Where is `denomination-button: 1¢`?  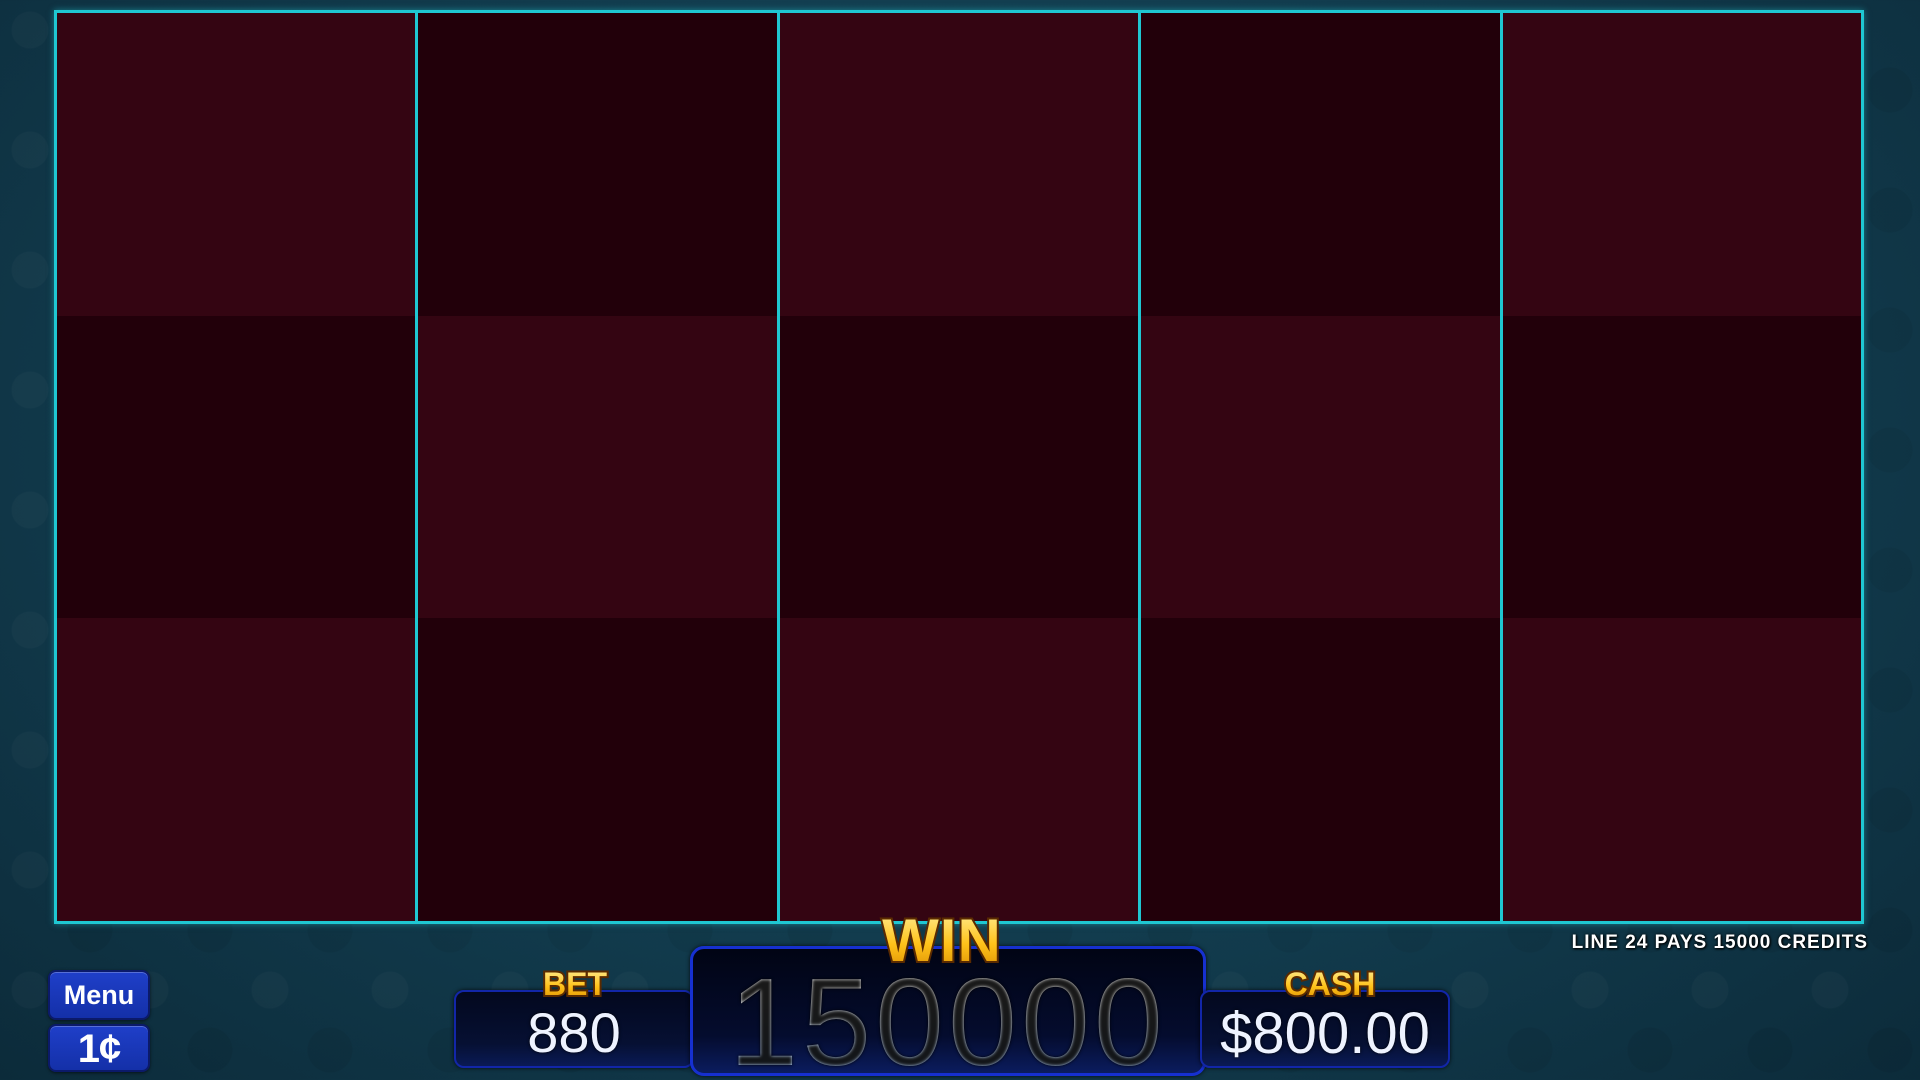 denomination-button: 1¢ is located at coordinates (99, 1048).